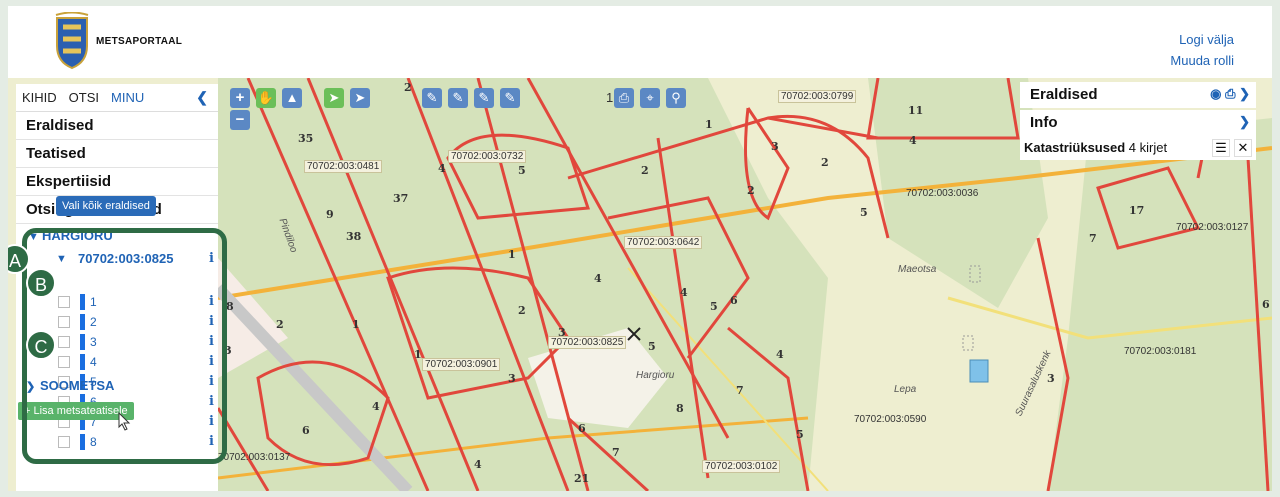  What do you see at coordinates (624, 98) in the screenshot?
I see `print-icon: ⎙` at bounding box center [624, 98].